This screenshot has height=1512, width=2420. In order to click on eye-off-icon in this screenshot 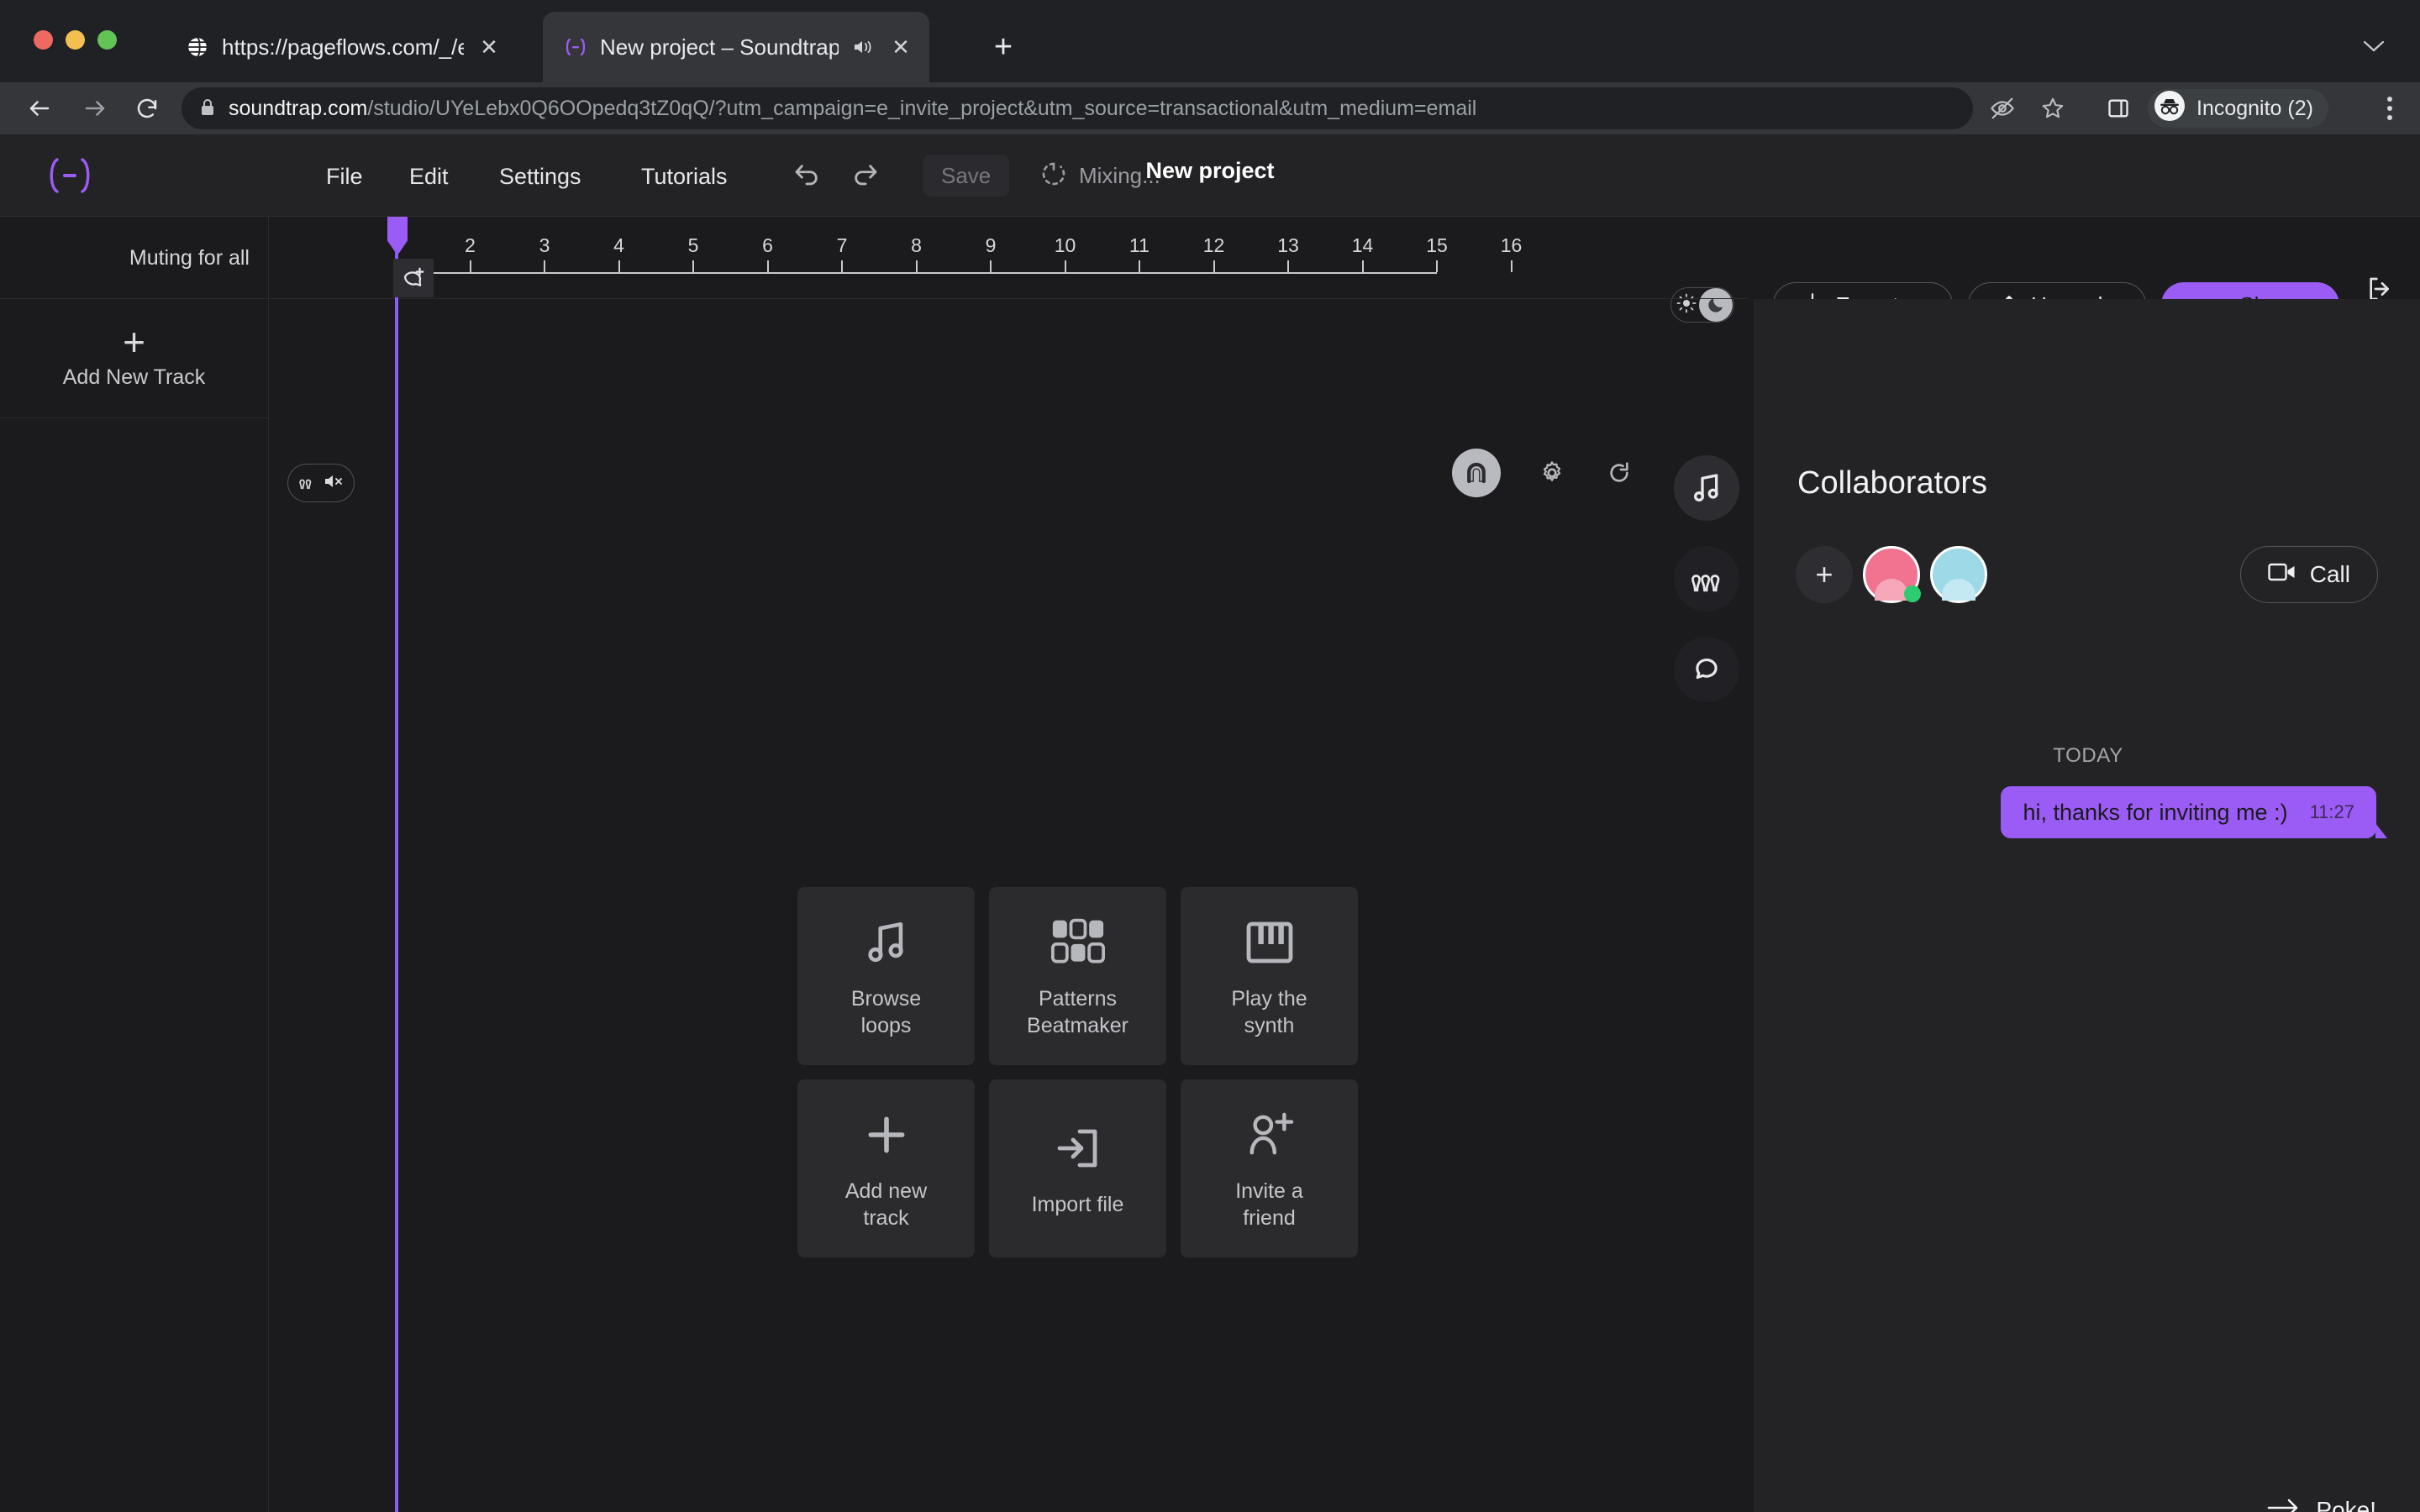, I will do `click(2002, 108)`.